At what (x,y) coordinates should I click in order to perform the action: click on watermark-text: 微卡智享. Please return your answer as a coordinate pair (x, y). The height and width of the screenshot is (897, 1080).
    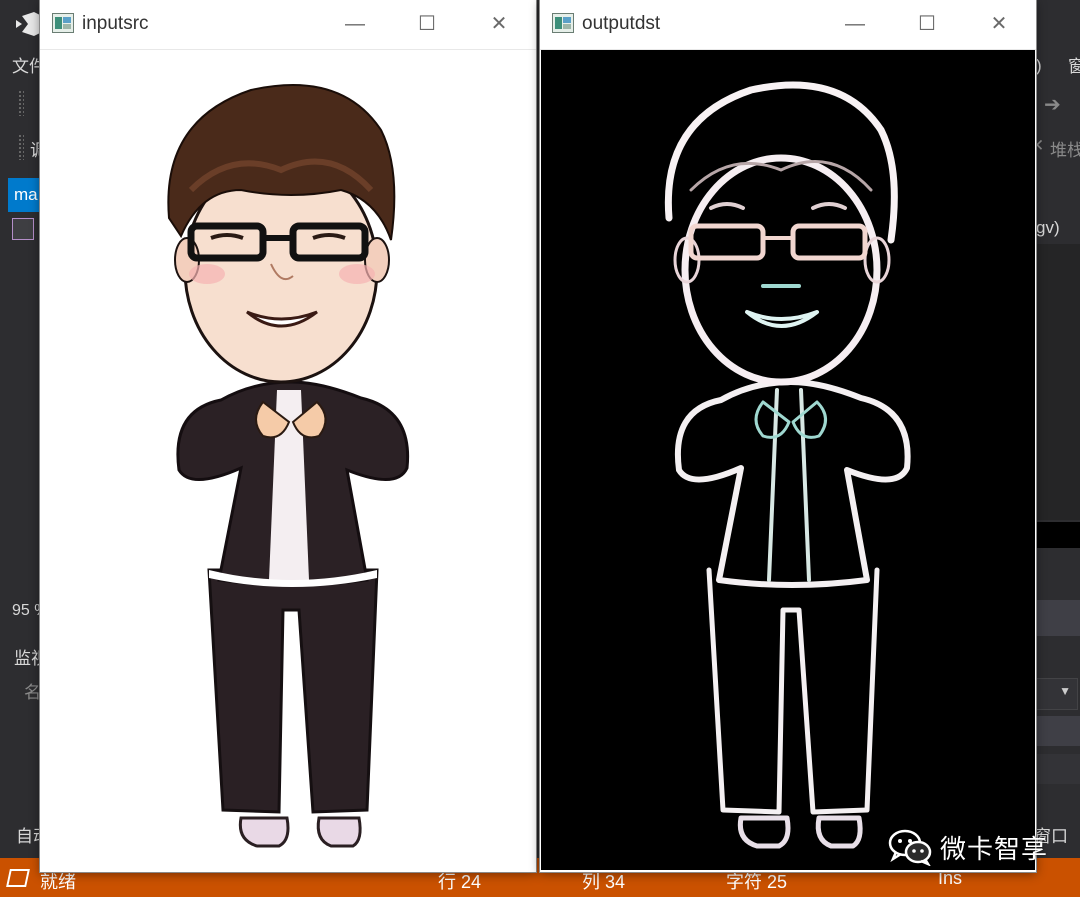
    Looking at the image, I should click on (994, 848).